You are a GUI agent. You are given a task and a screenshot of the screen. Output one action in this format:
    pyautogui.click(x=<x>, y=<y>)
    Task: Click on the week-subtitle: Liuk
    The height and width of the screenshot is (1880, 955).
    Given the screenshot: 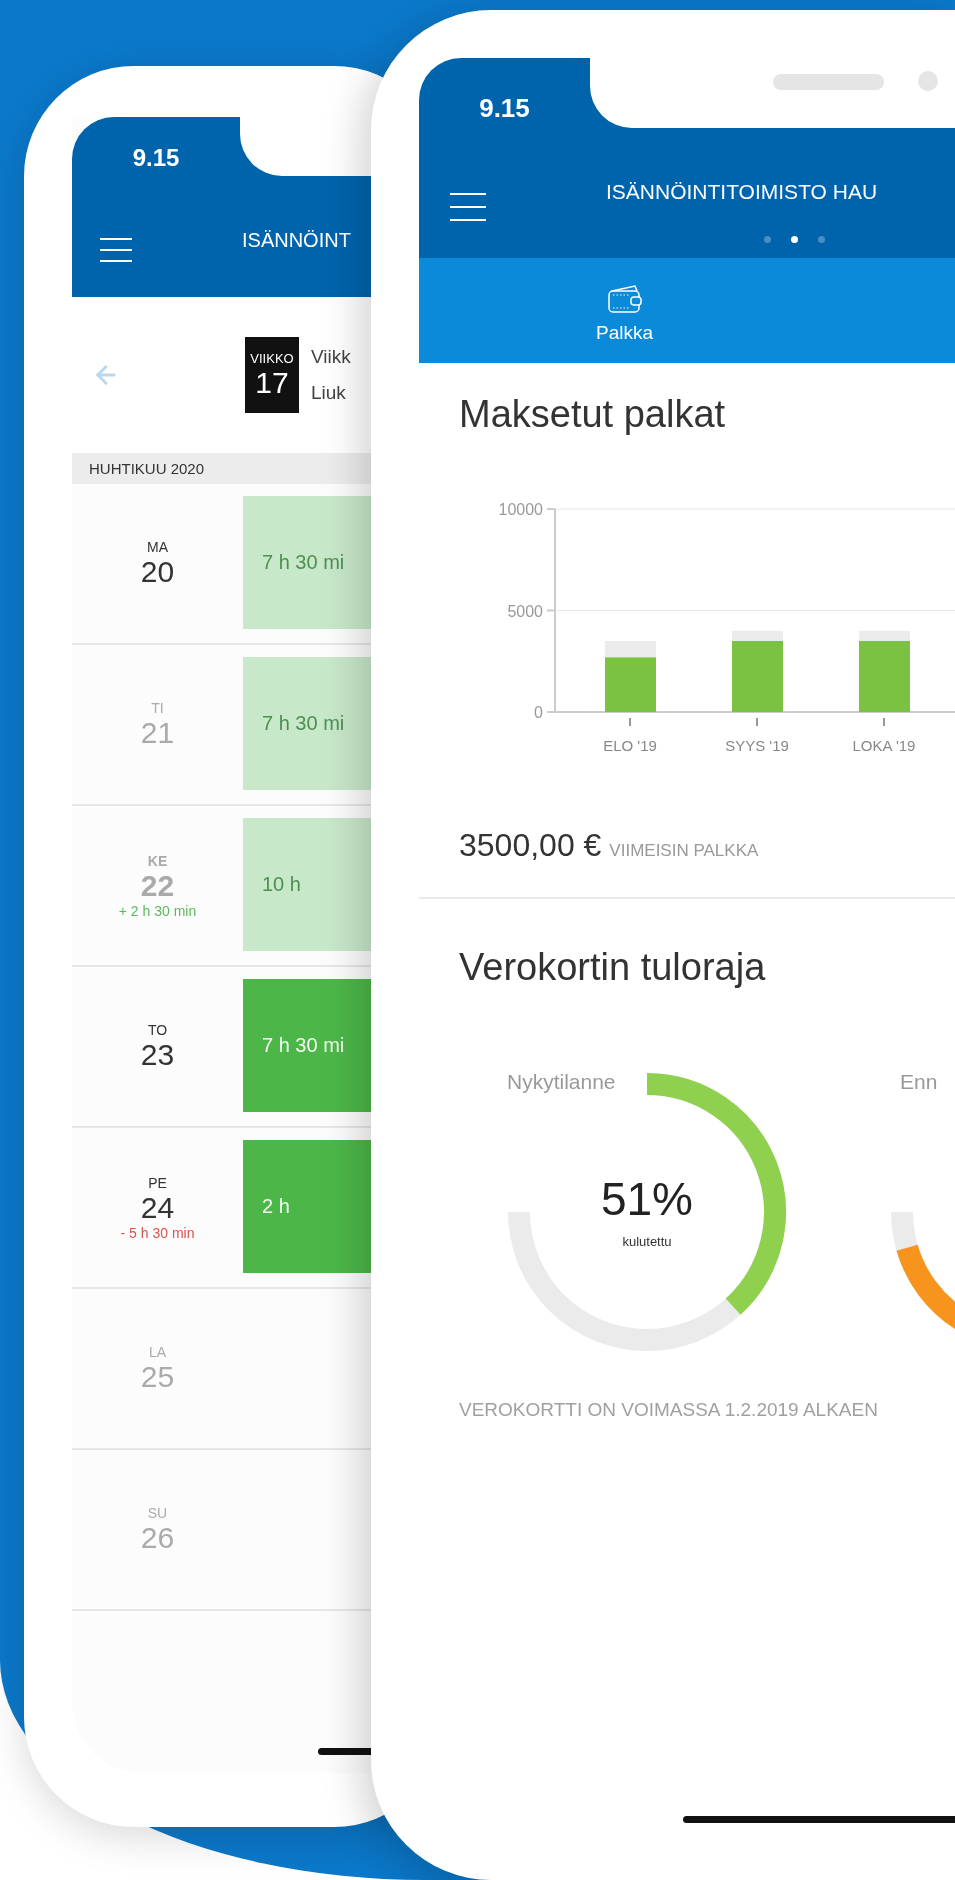 What is the action you would take?
    pyautogui.click(x=329, y=393)
    